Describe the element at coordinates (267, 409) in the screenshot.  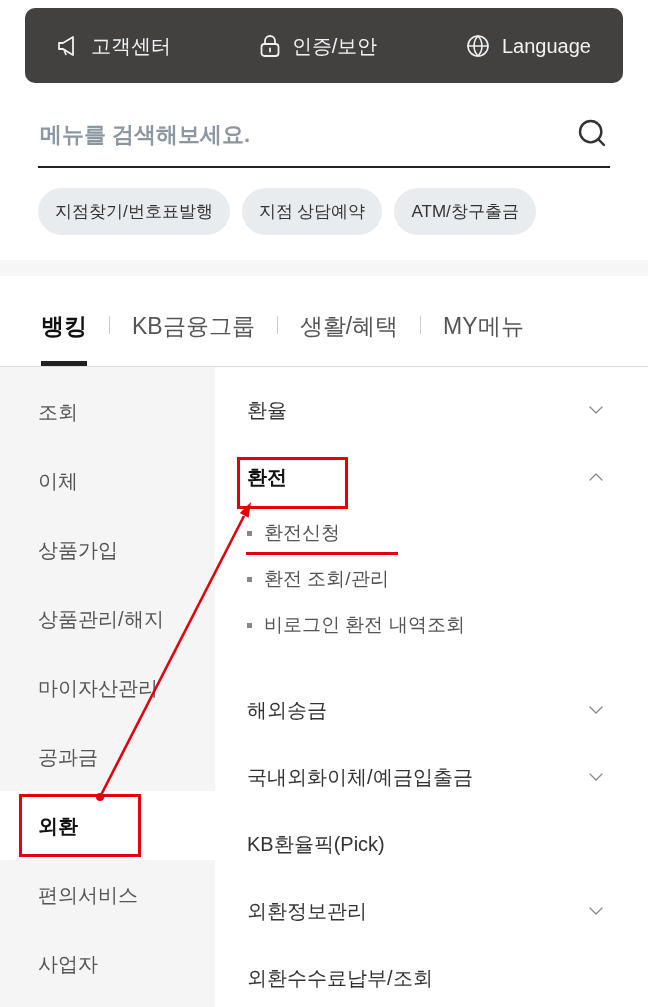
I see `menu-group-label: 환율` at that location.